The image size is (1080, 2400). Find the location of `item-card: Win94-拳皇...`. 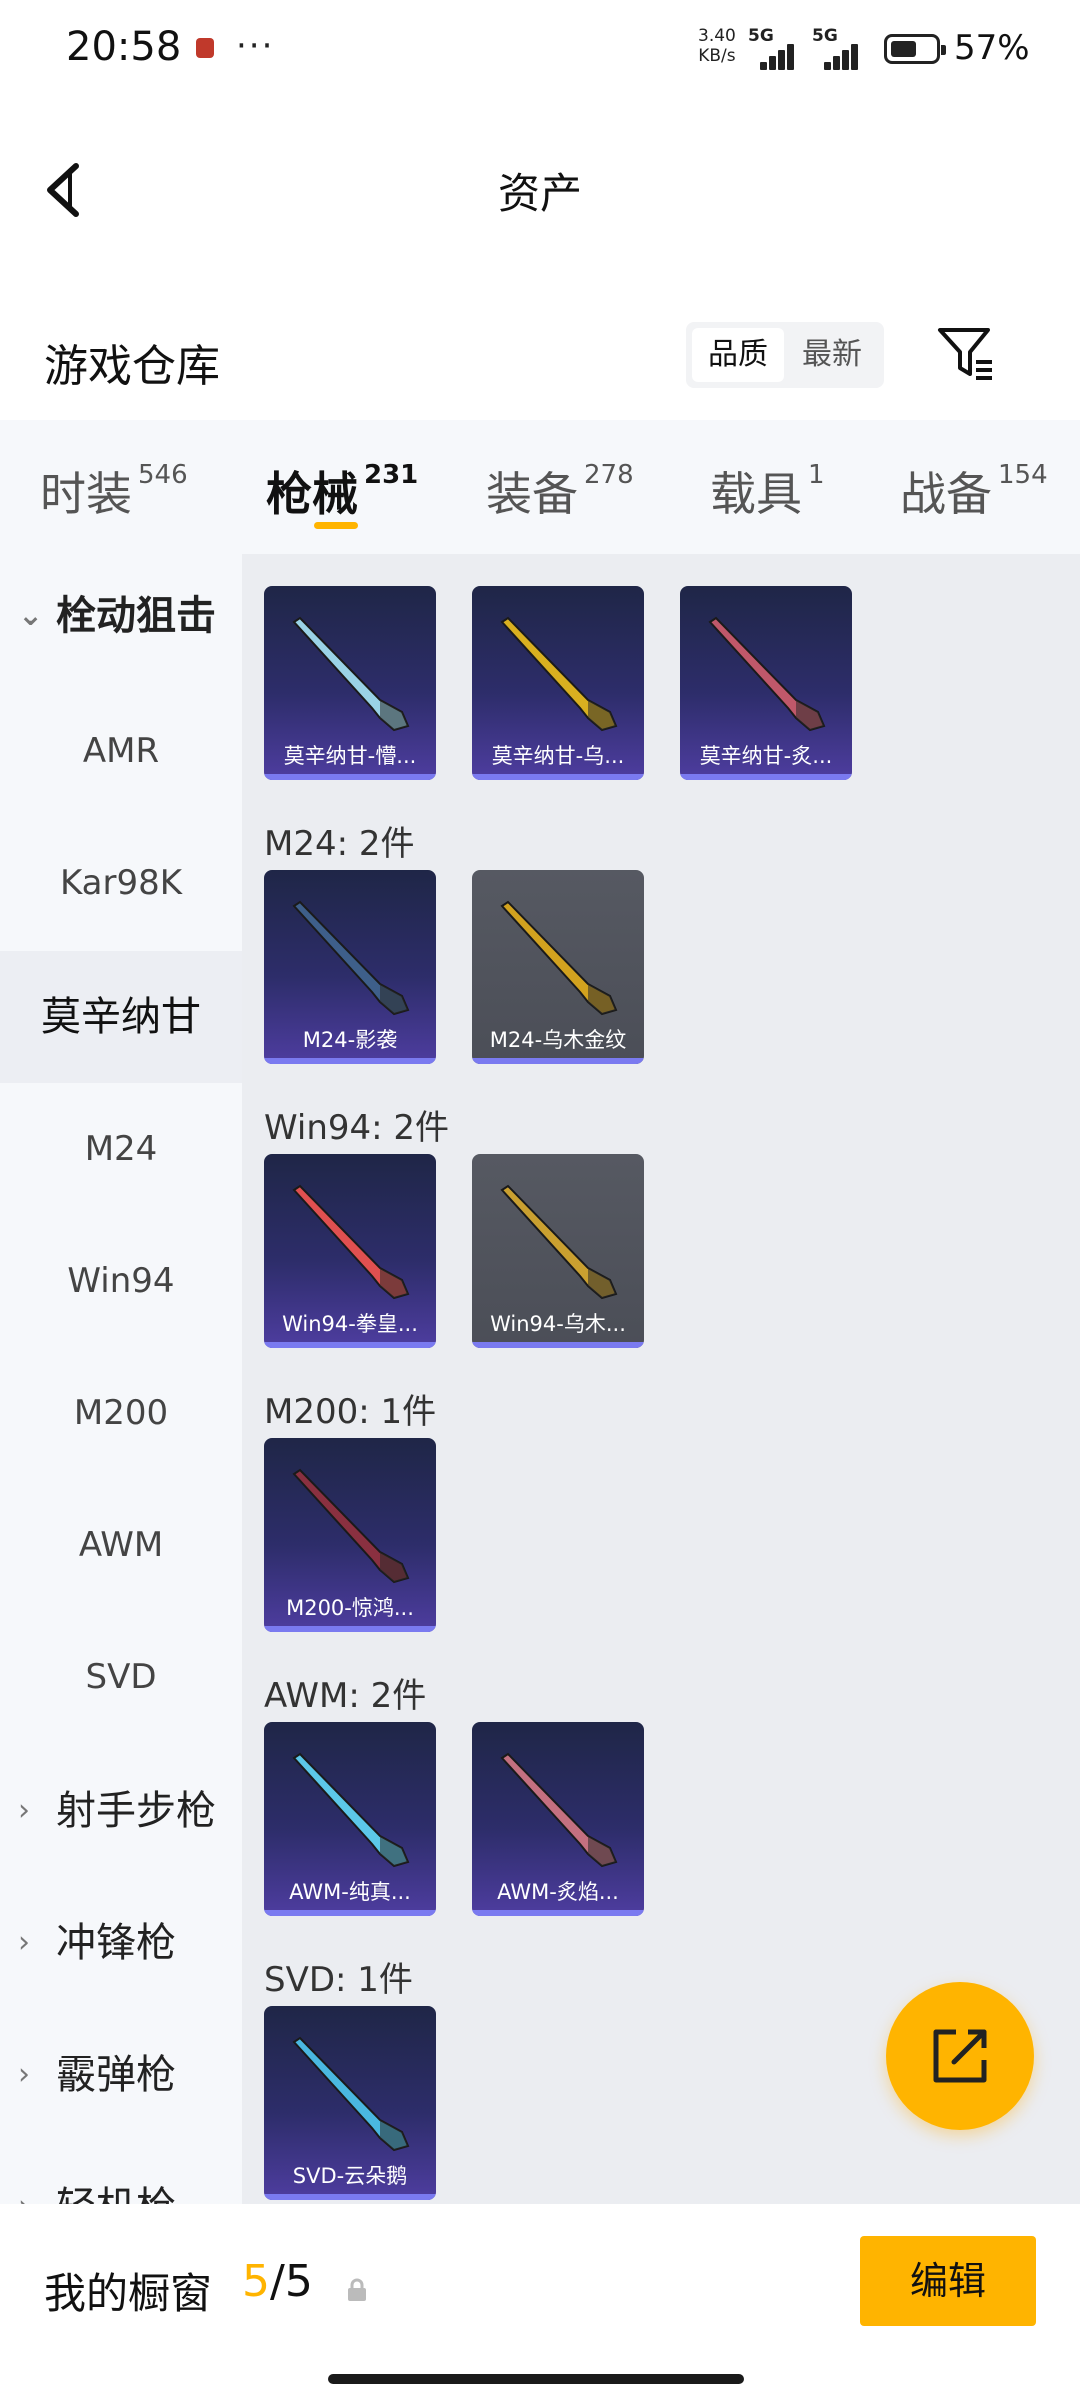

item-card: Win94-拳皇... is located at coordinates (350, 1251).